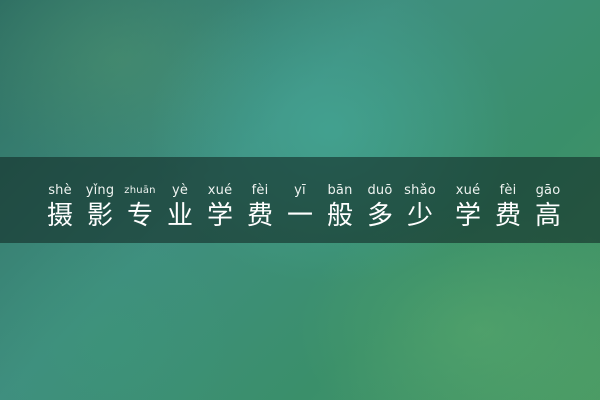 The image size is (600, 400). I want to click on hanzi: 少, so click(419, 216).